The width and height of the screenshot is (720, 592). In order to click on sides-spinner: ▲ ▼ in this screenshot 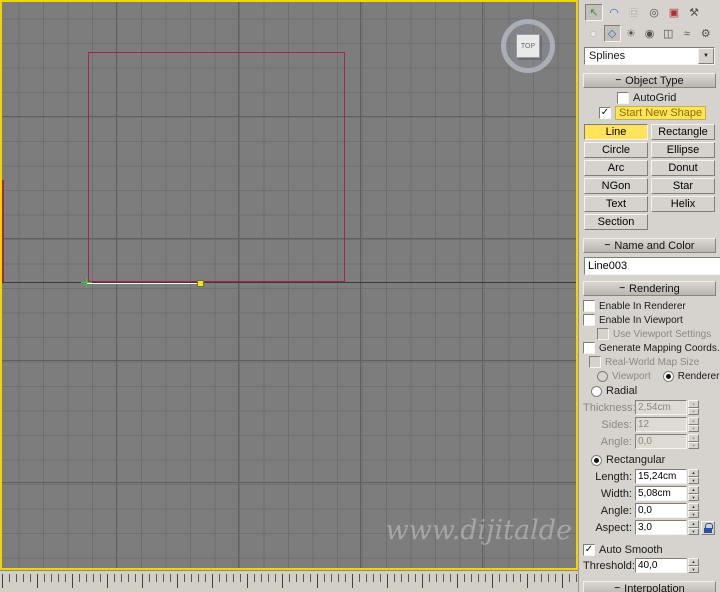, I will do `click(693, 424)`.